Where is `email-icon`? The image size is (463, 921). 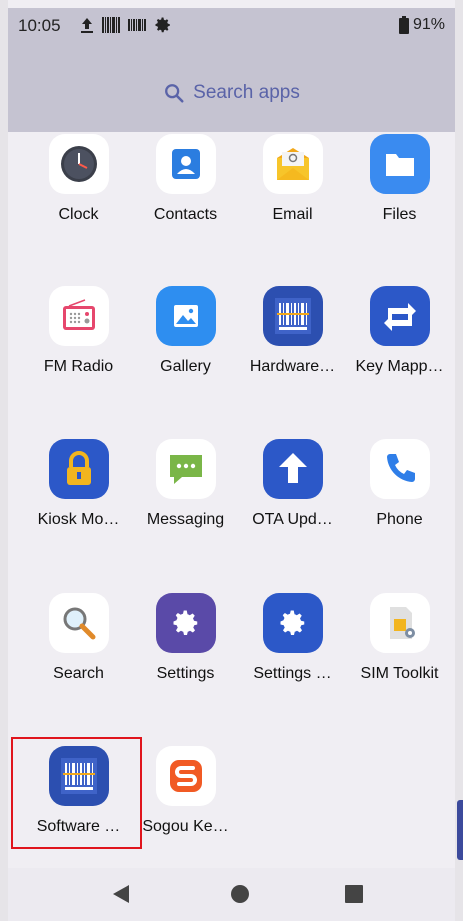 email-icon is located at coordinates (292, 164).